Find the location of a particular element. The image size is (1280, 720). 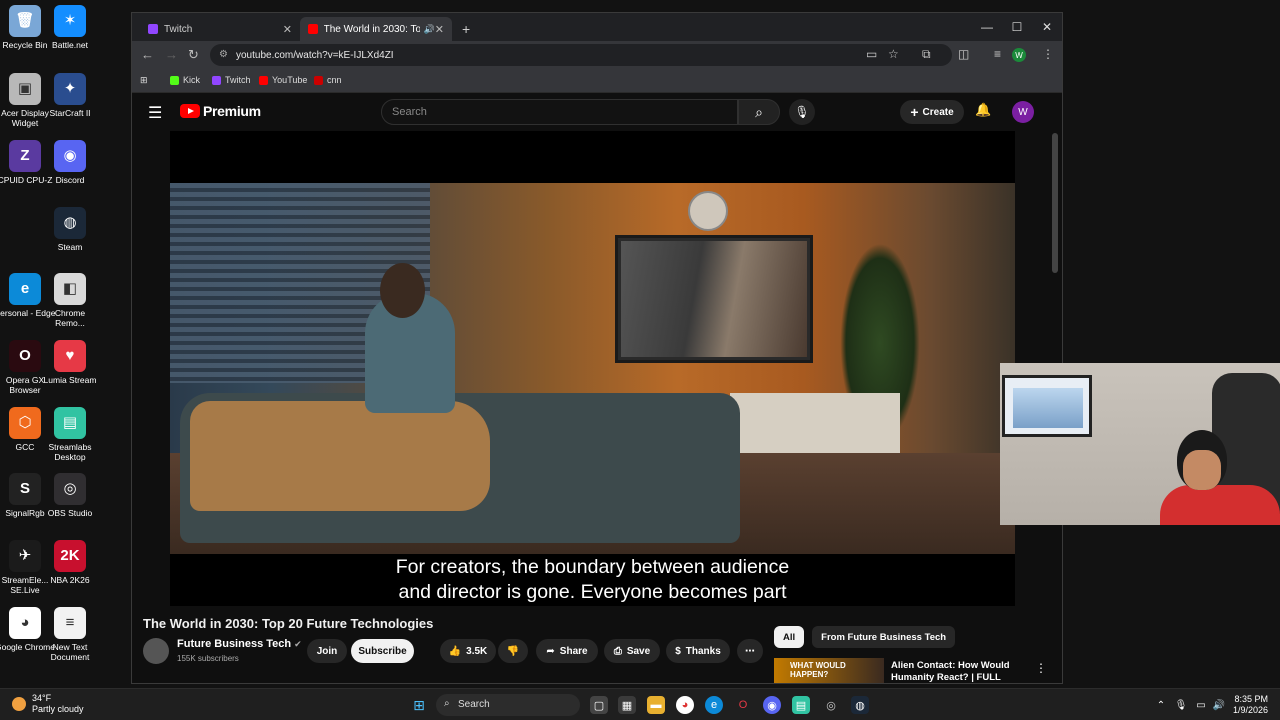

discord-icon: ◉ is located at coordinates (772, 705).